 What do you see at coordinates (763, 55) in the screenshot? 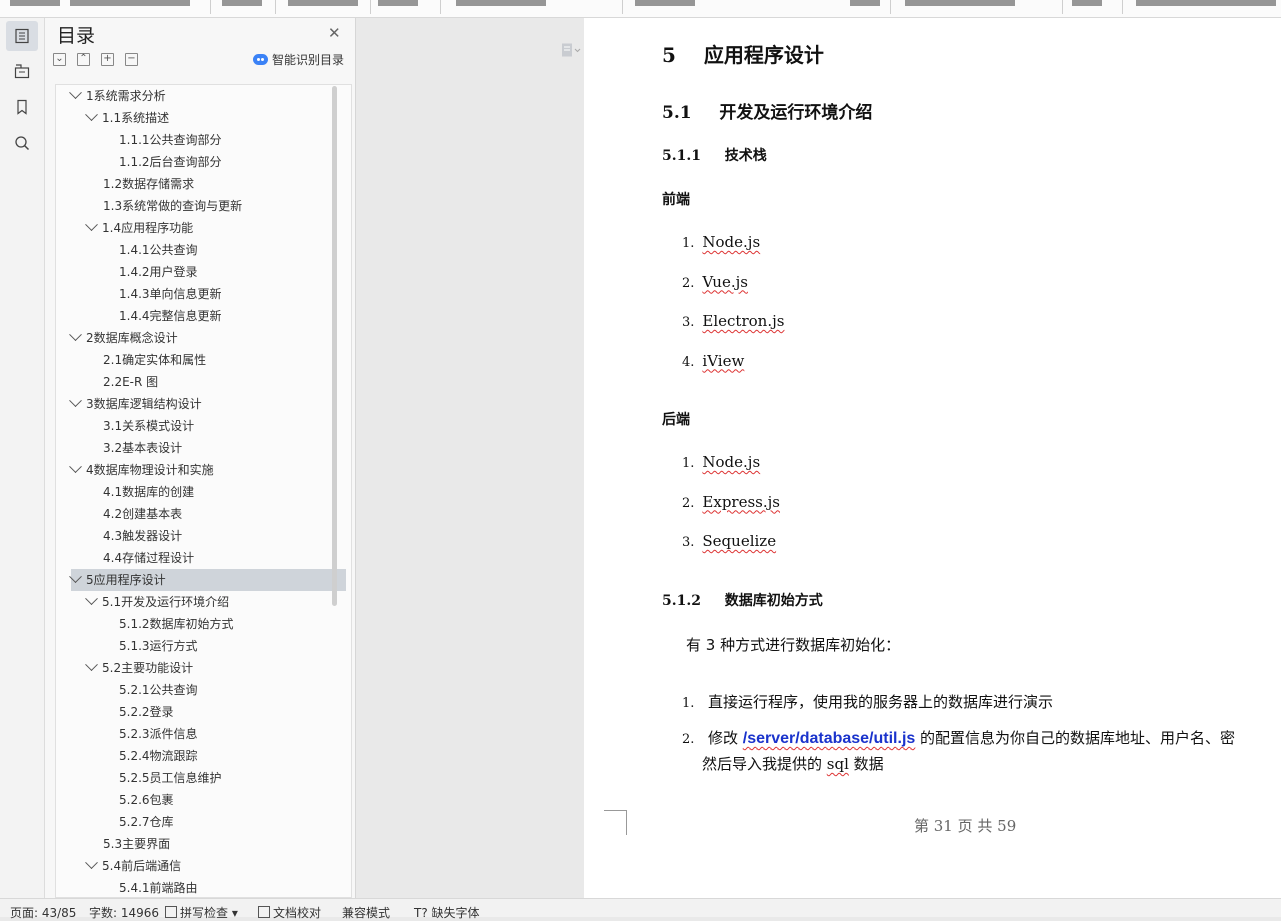
I see `heading-1-text: 应用程序设计` at bounding box center [763, 55].